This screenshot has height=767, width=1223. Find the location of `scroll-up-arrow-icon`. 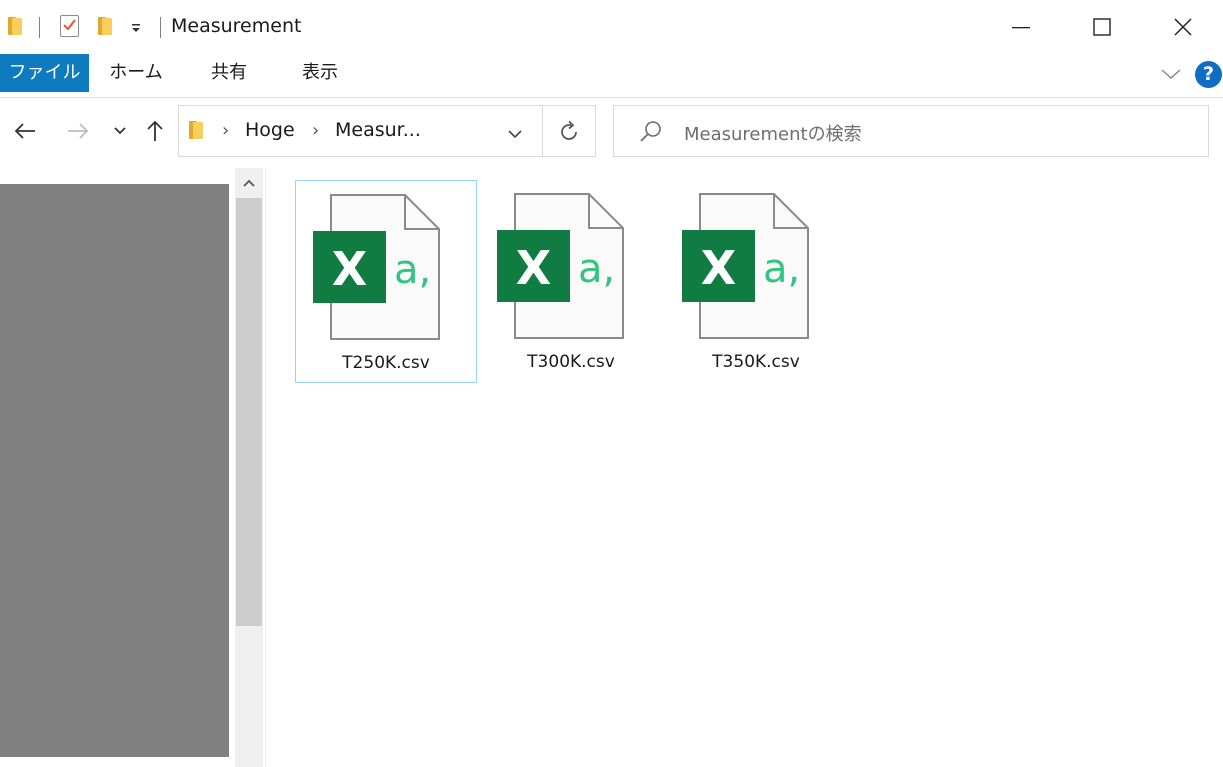

scroll-up-arrow-icon is located at coordinates (249, 183).